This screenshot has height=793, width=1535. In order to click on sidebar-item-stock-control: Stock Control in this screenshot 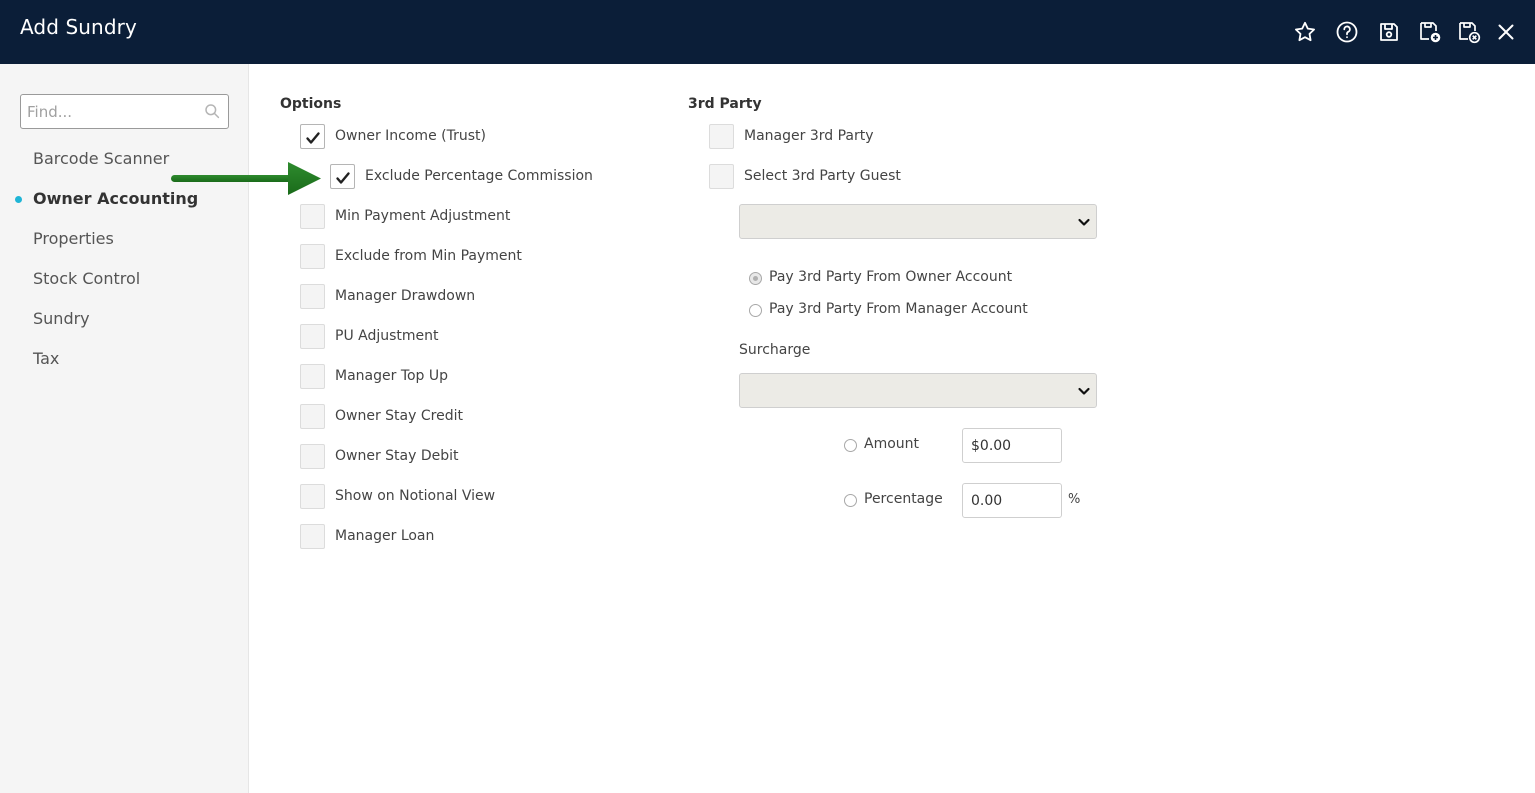, I will do `click(86, 278)`.